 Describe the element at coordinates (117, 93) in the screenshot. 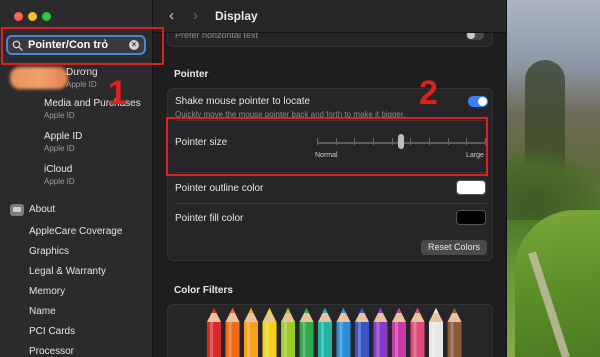

I see `annotation-number-1: 1` at that location.